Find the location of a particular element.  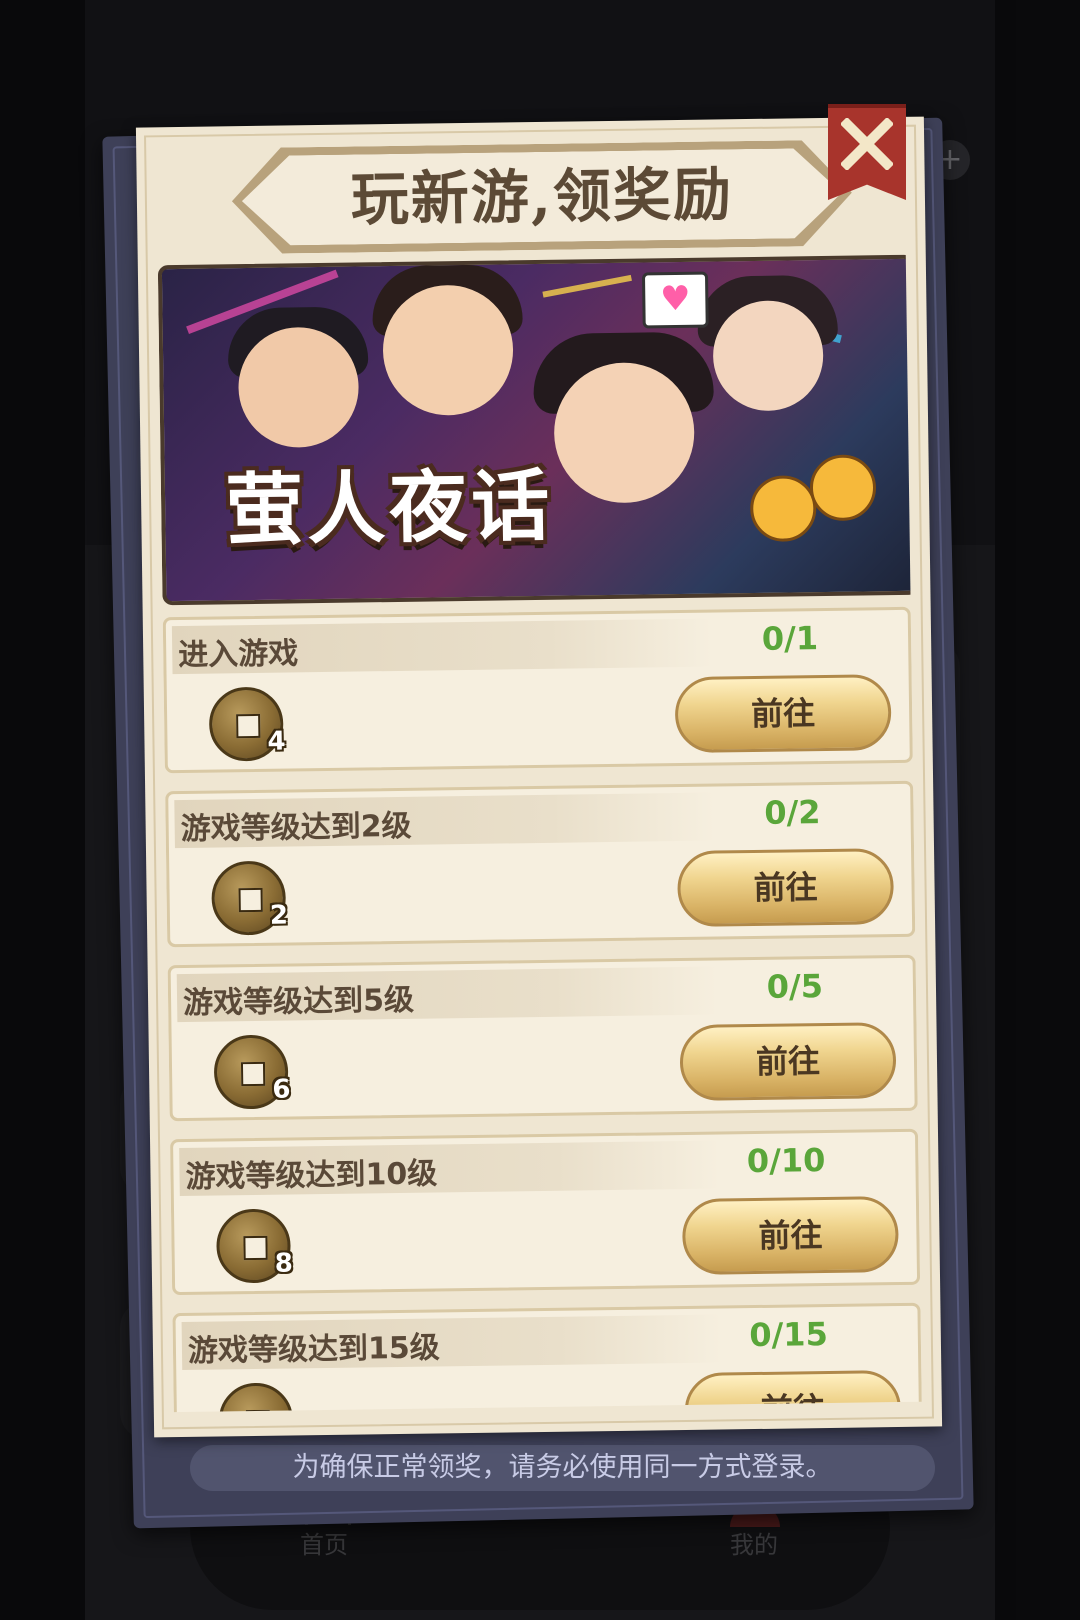

task-name: 游戏等级达到15级 is located at coordinates (313, 1349).